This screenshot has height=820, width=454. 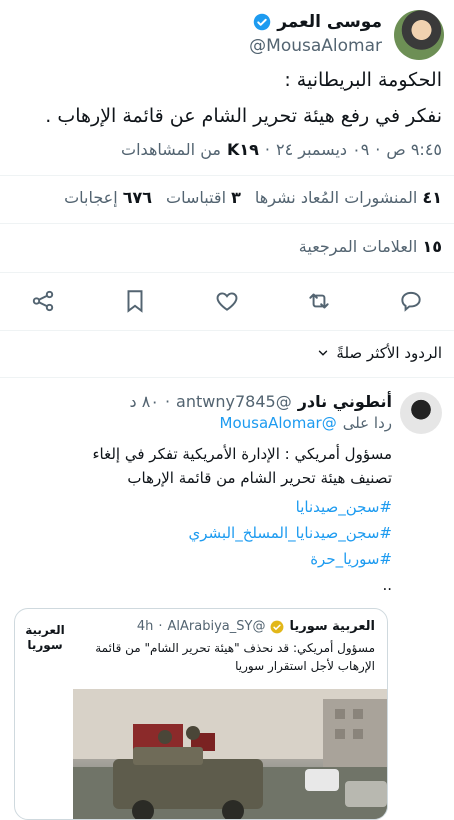 I want to click on action-bar, so click(x=227, y=301).